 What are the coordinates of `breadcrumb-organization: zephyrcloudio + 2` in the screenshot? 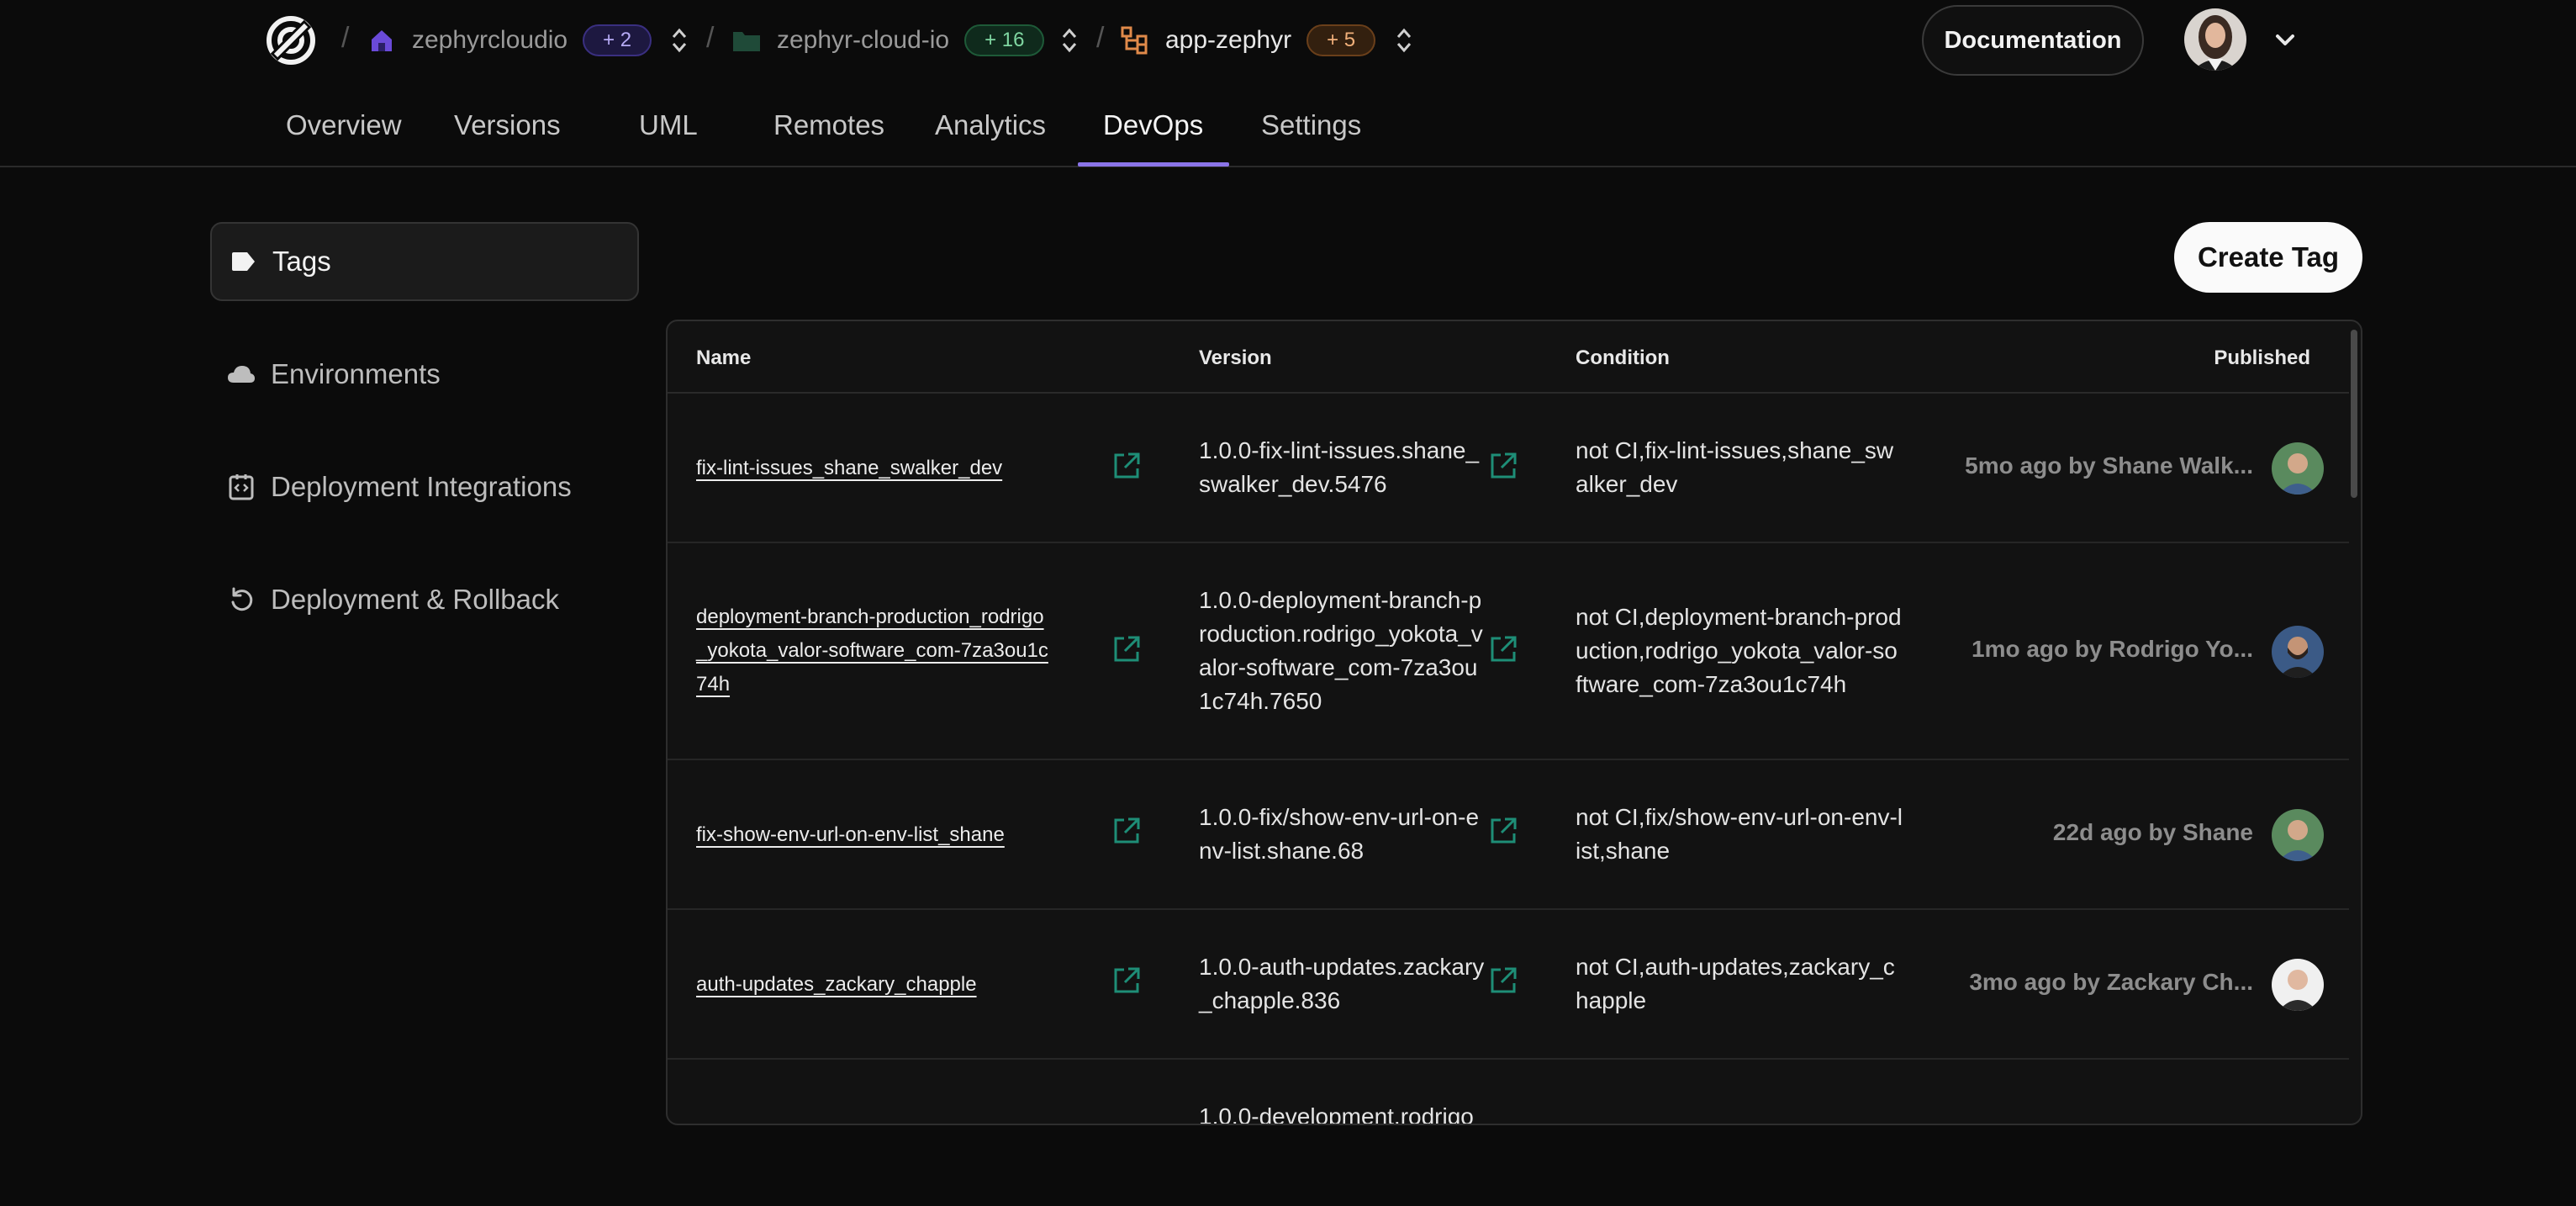 It's located at (509, 41).